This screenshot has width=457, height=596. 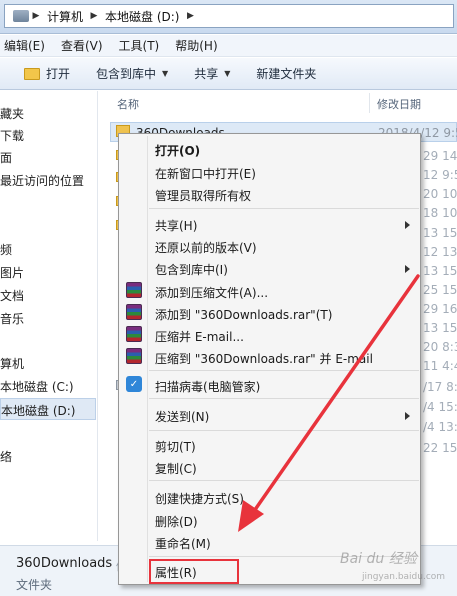 What do you see at coordinates (404, 577) in the screenshot?
I see `watermark-url: jingyan.baidu.com` at bounding box center [404, 577].